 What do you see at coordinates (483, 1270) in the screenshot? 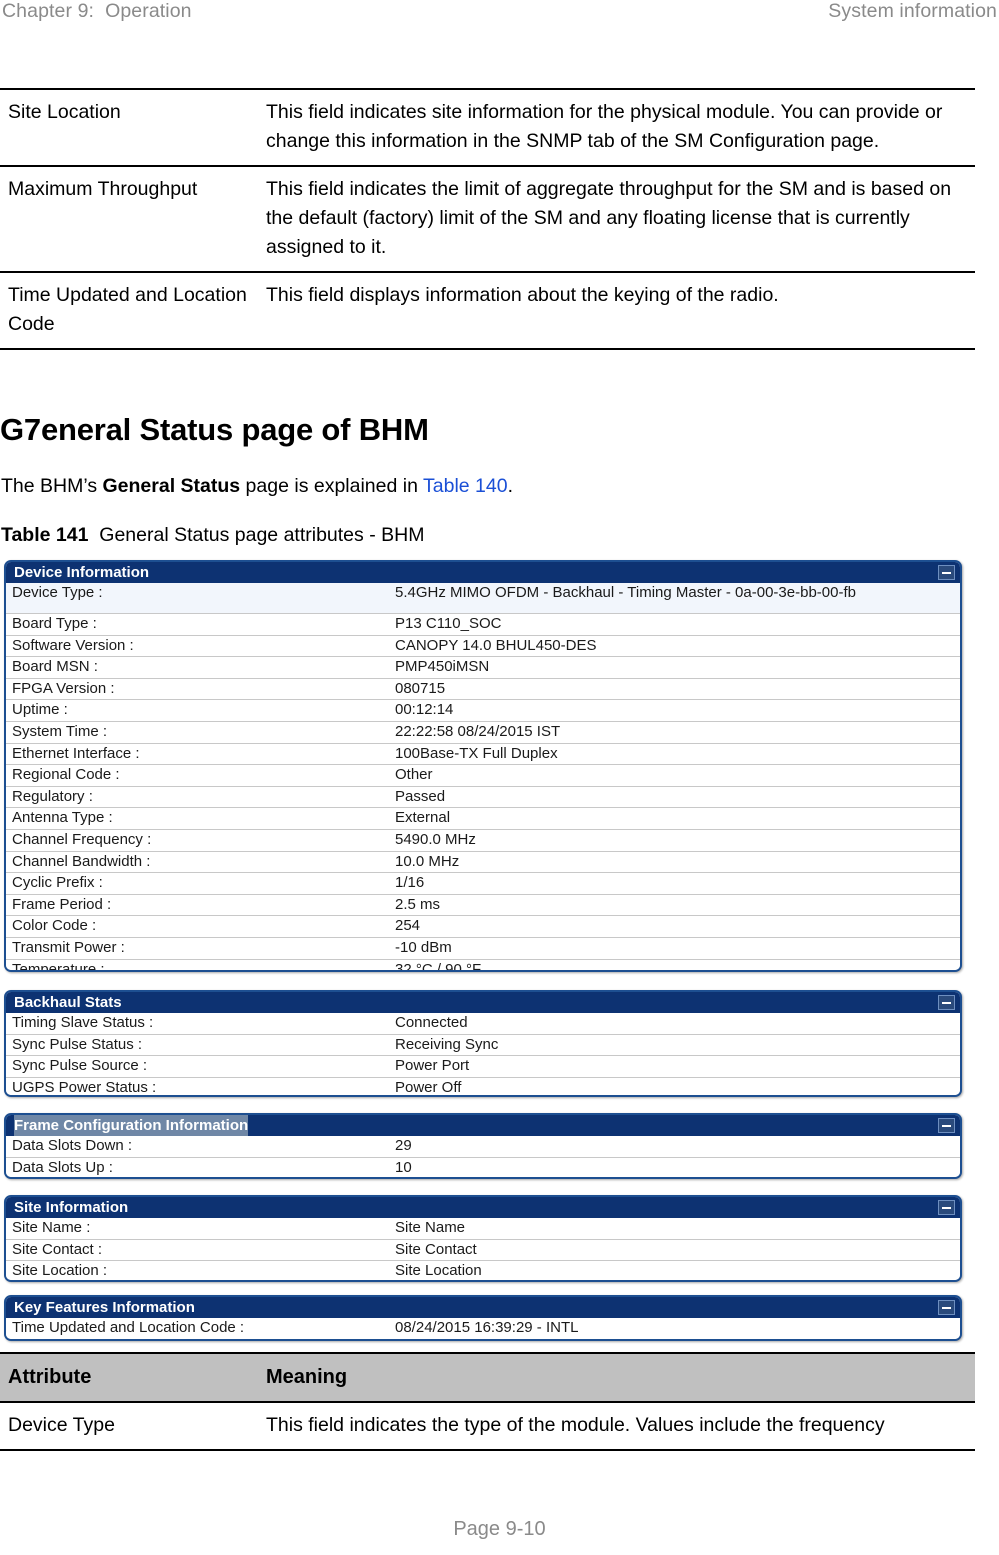
I see `field-row: Site Location` at bounding box center [483, 1270].